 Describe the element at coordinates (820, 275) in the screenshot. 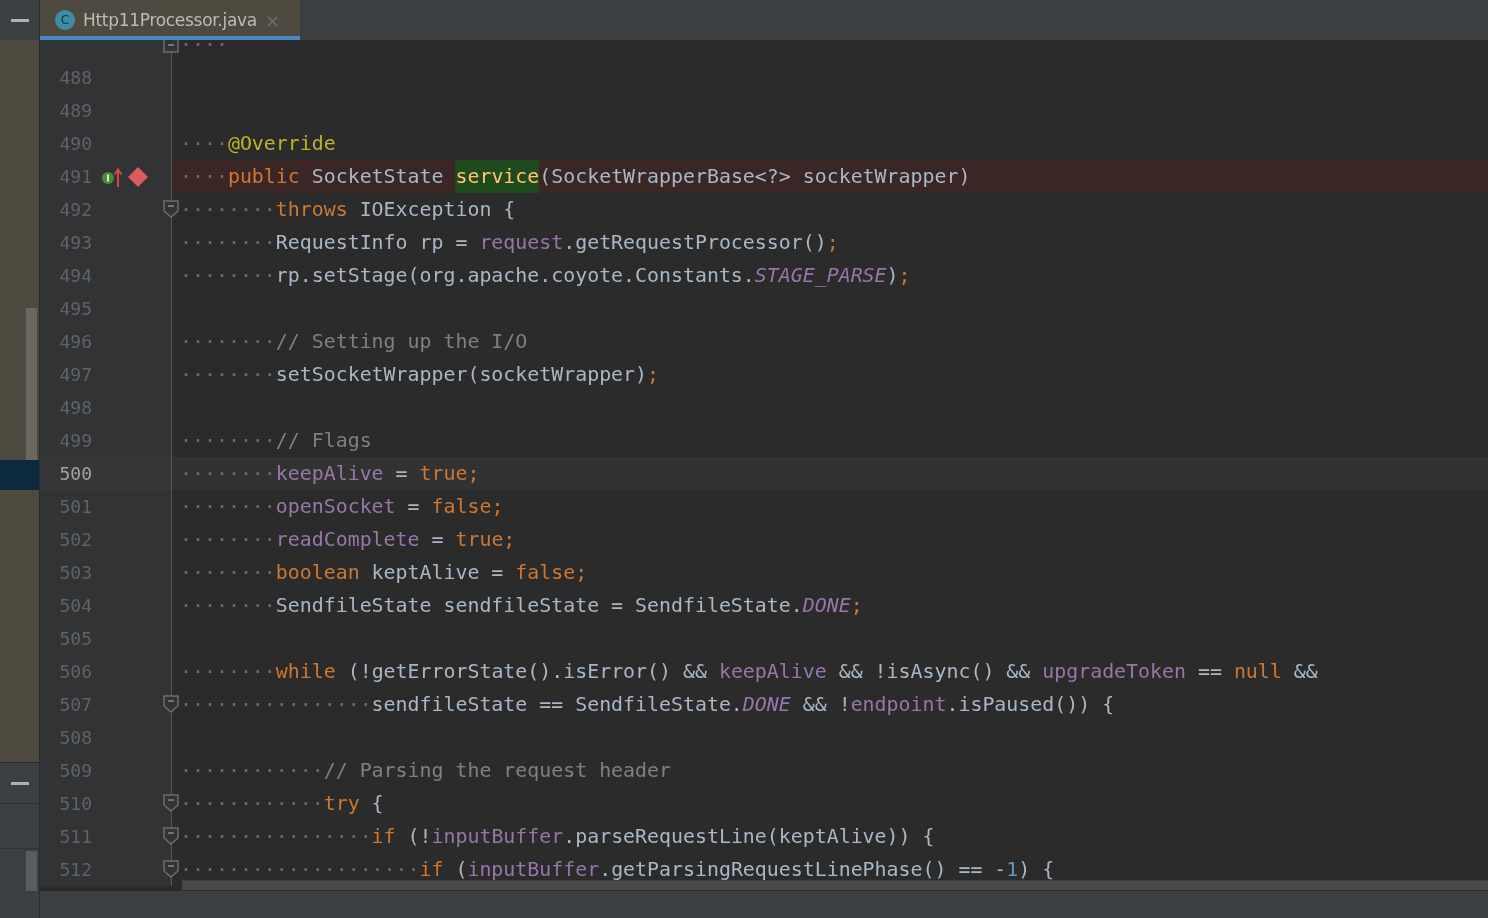

I see `constant-name: STAGE_PARSE` at that location.